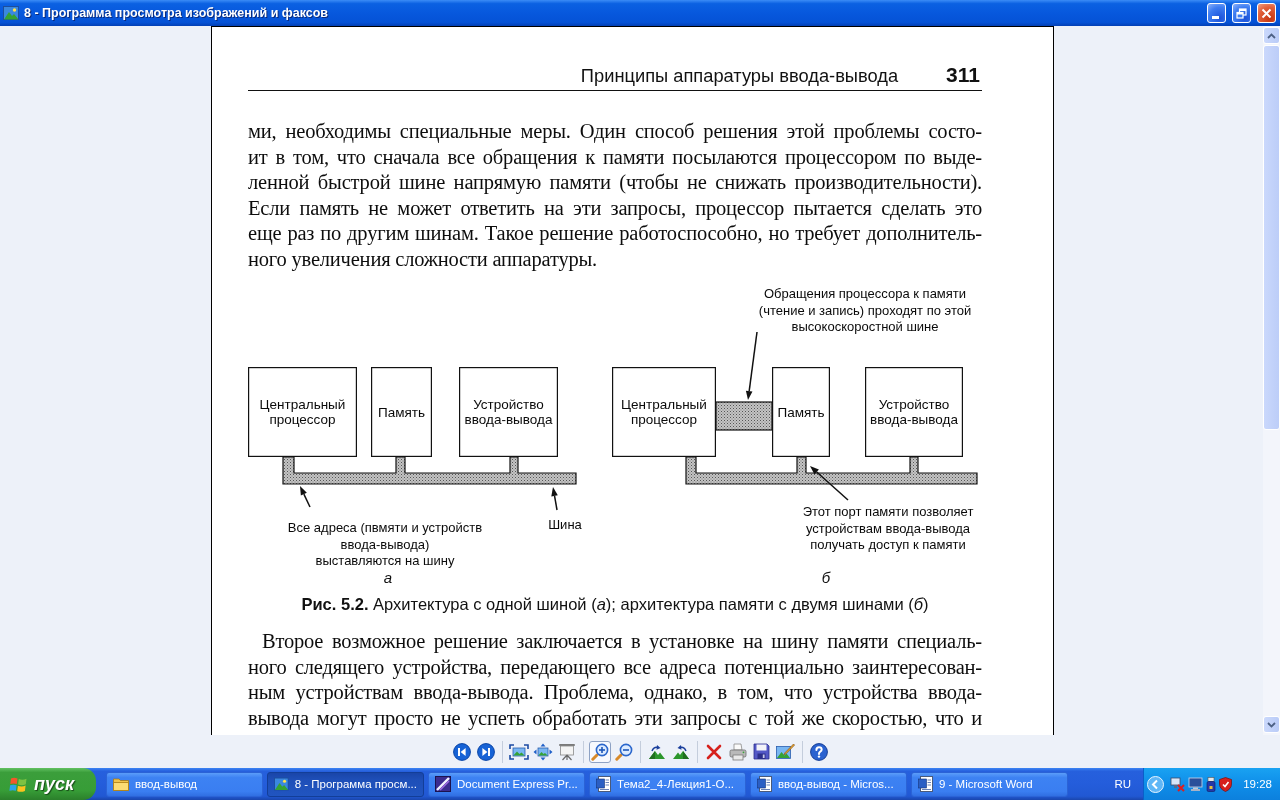 The image size is (1280, 800). I want to click on shield-icon, so click(1225, 784).